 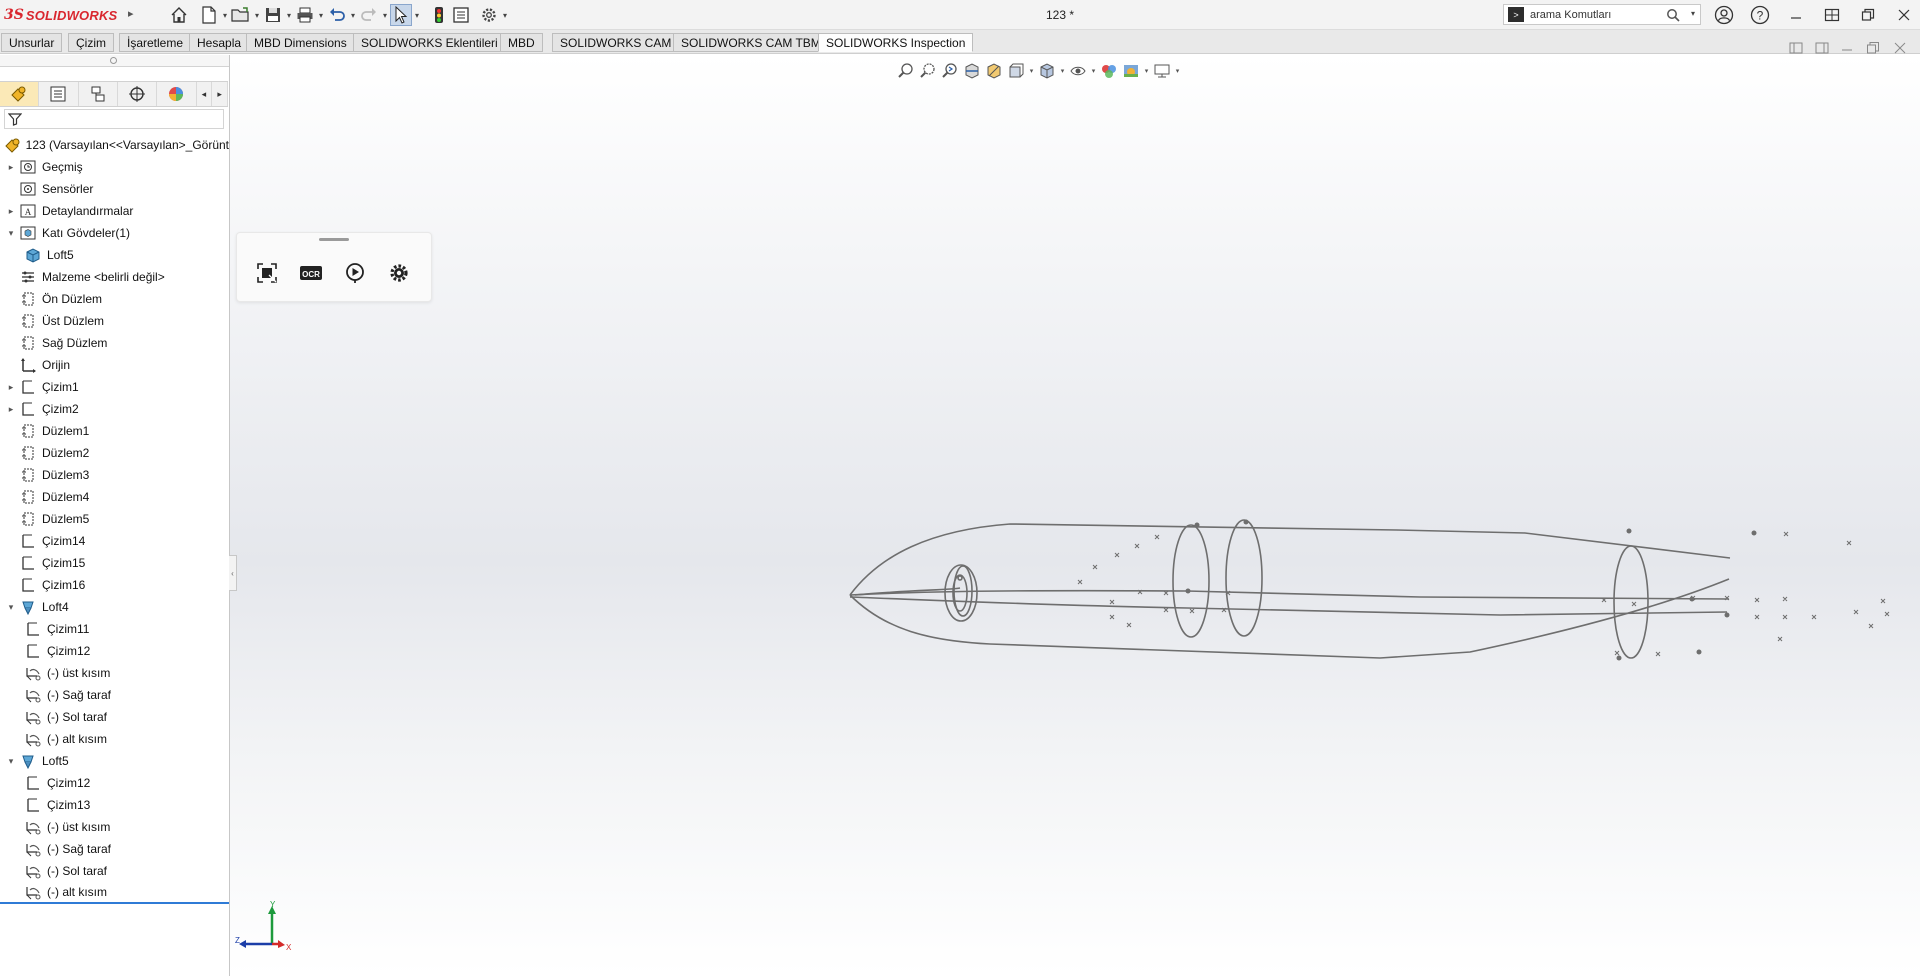 I want to click on viewport-tile-left-icon, so click(x=1796, y=48).